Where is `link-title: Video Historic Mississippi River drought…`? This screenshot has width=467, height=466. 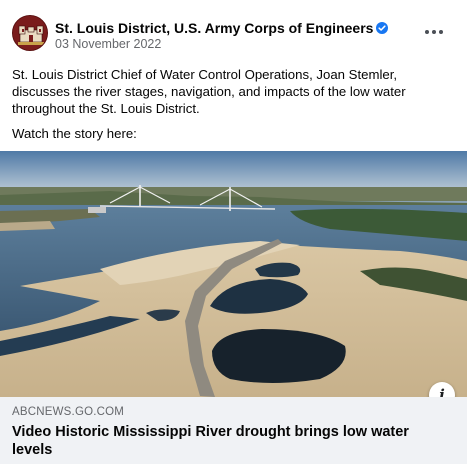 link-title: Video Historic Mississippi River drought… is located at coordinates (232, 441).